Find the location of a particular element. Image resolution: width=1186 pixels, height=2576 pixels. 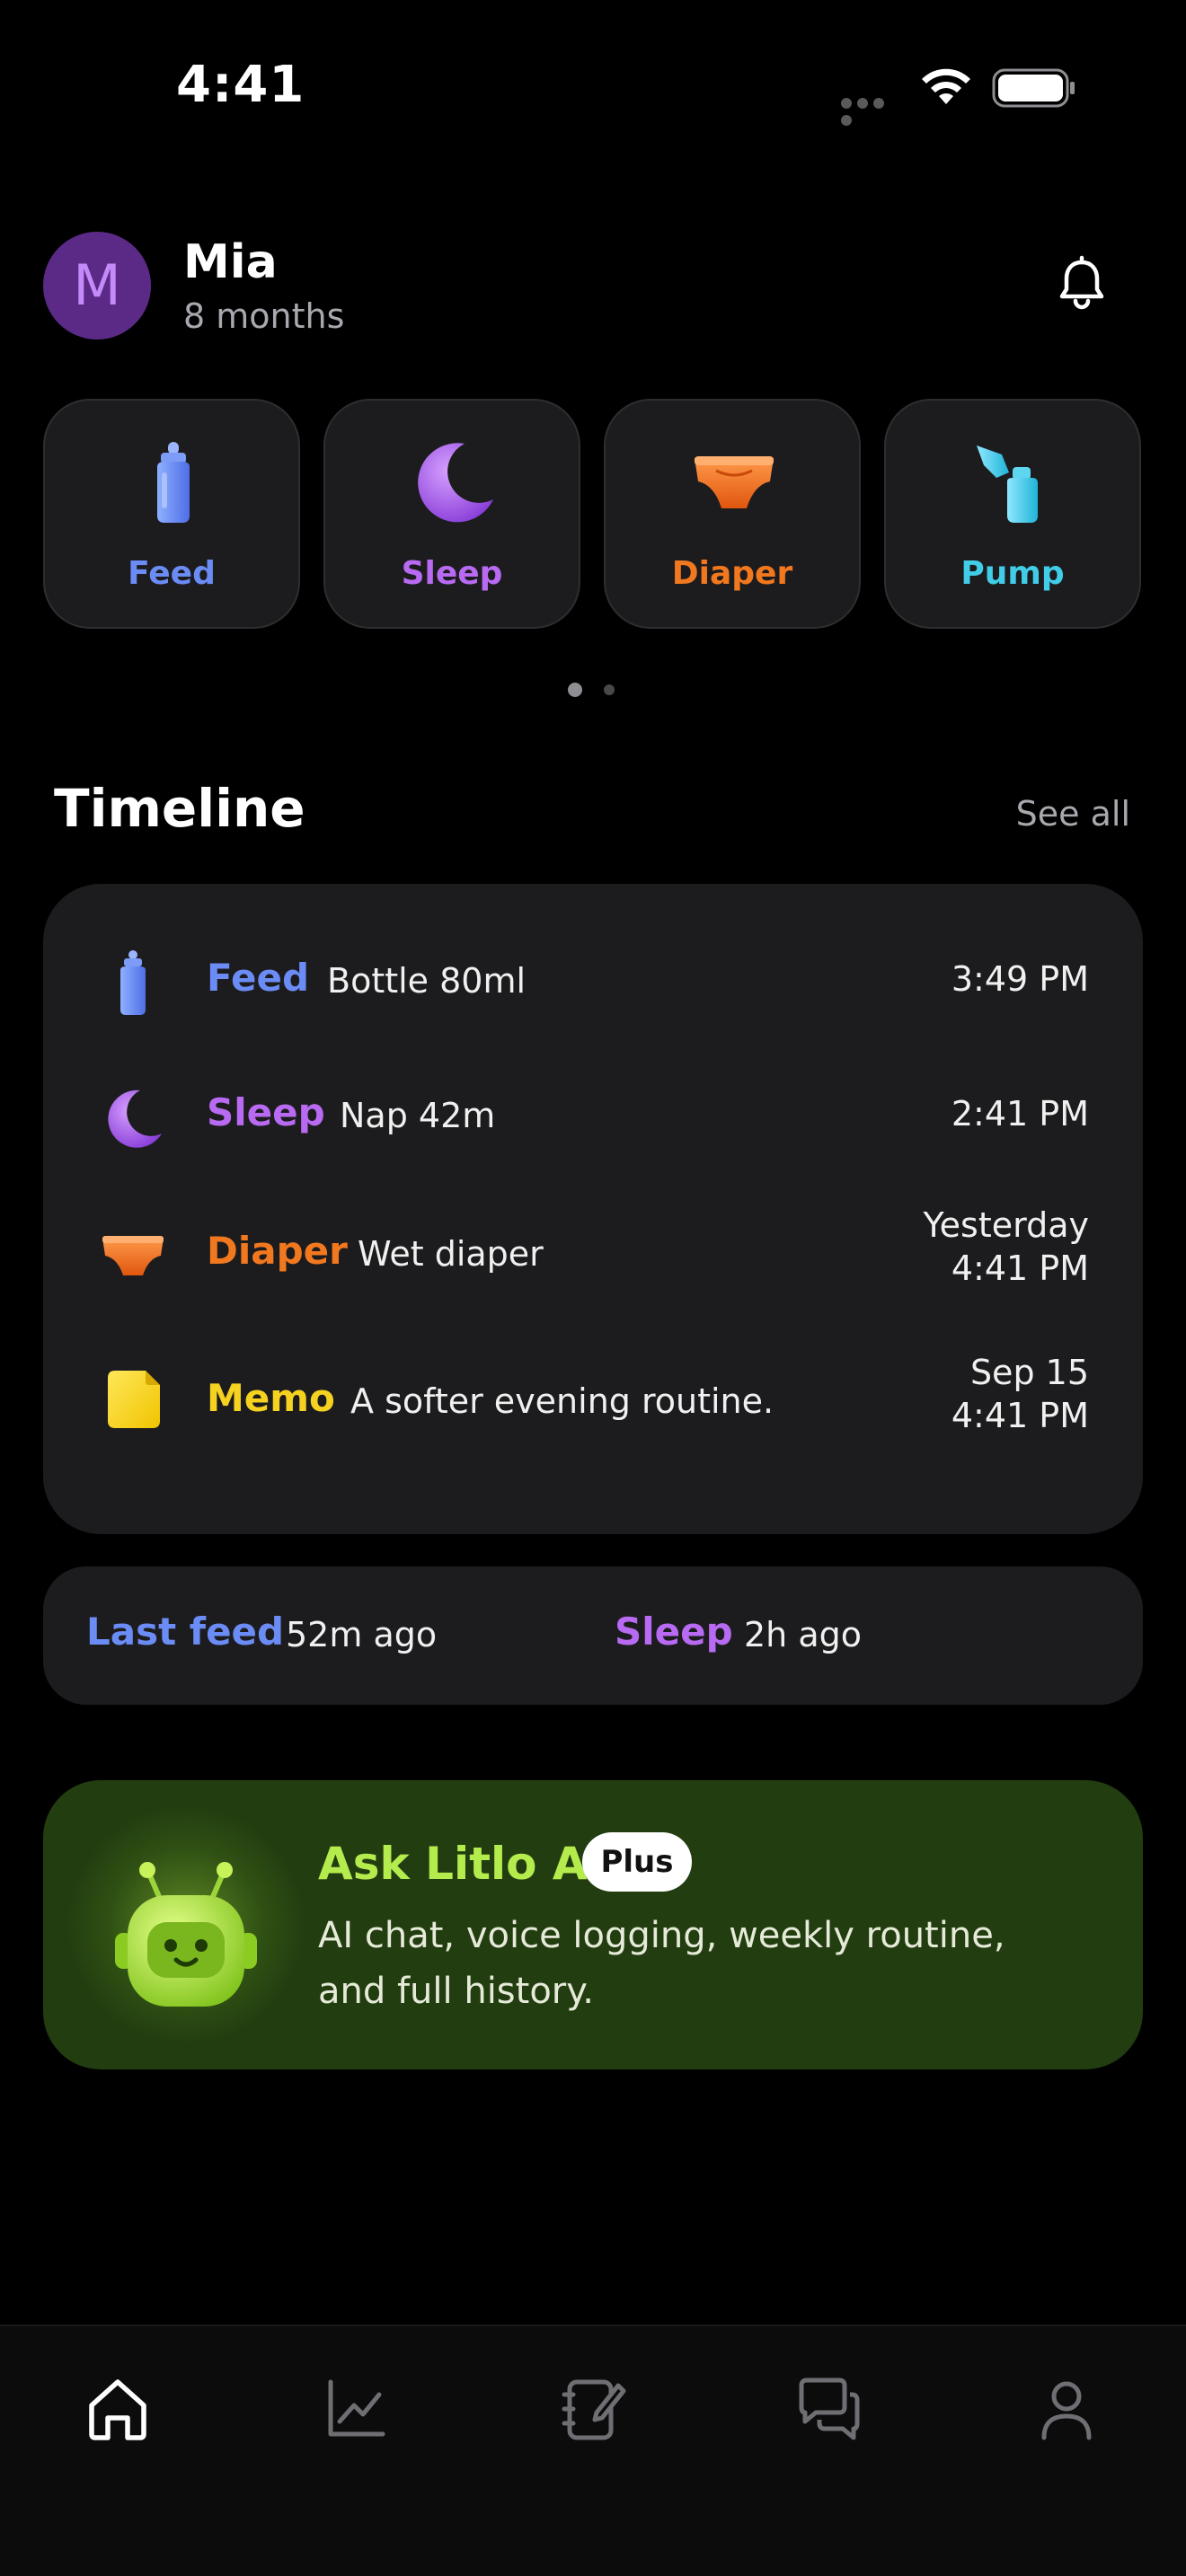

quick-action-feed: Feed is located at coordinates (171, 514).